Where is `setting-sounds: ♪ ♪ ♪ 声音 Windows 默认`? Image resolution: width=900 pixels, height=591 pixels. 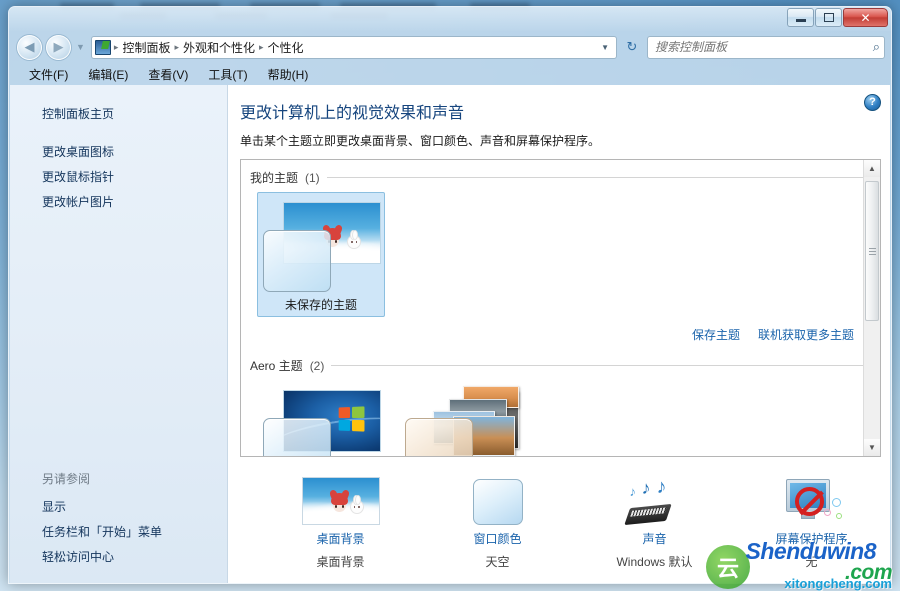
setting-sounds: ♪ ♪ ♪ 声音 Windows 默认 is located at coordinates (654, 520).